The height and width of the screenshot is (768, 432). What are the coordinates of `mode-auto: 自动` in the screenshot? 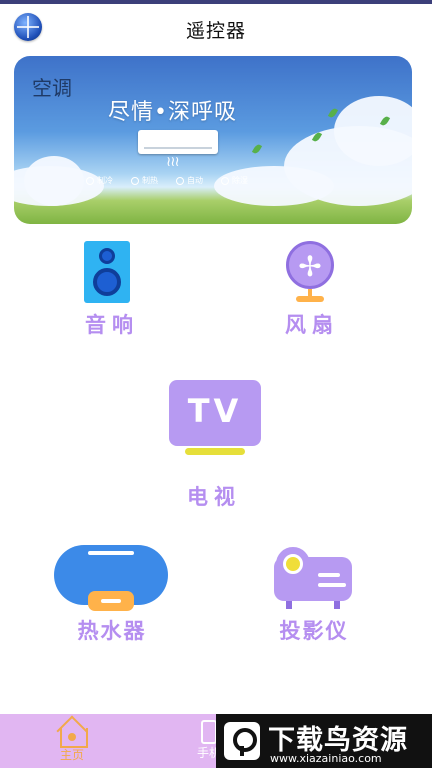 It's located at (189, 180).